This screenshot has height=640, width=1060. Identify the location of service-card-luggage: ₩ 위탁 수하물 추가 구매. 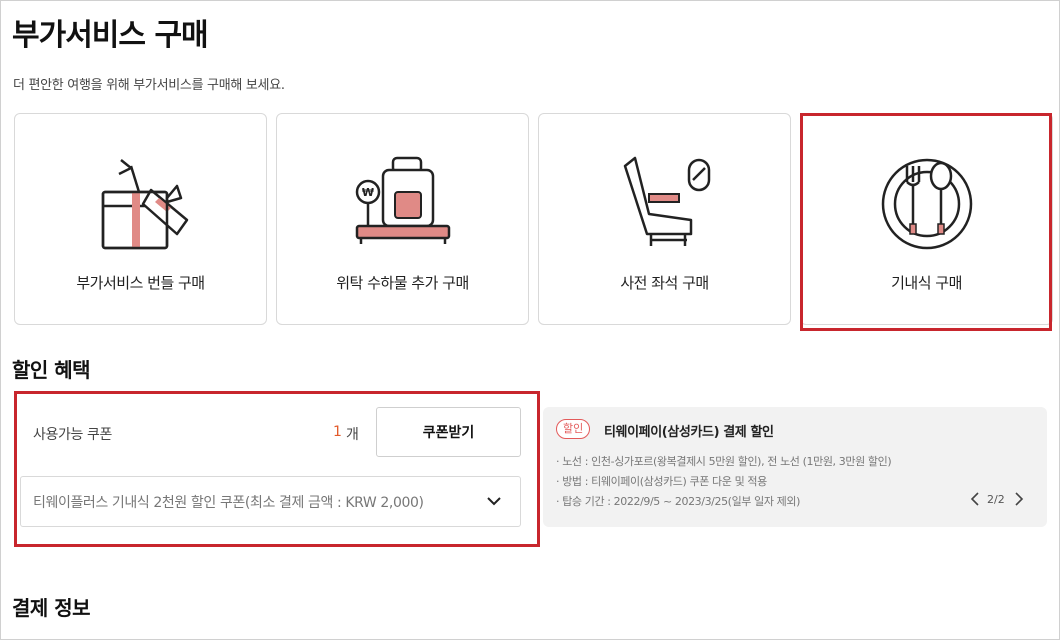
(402, 219).